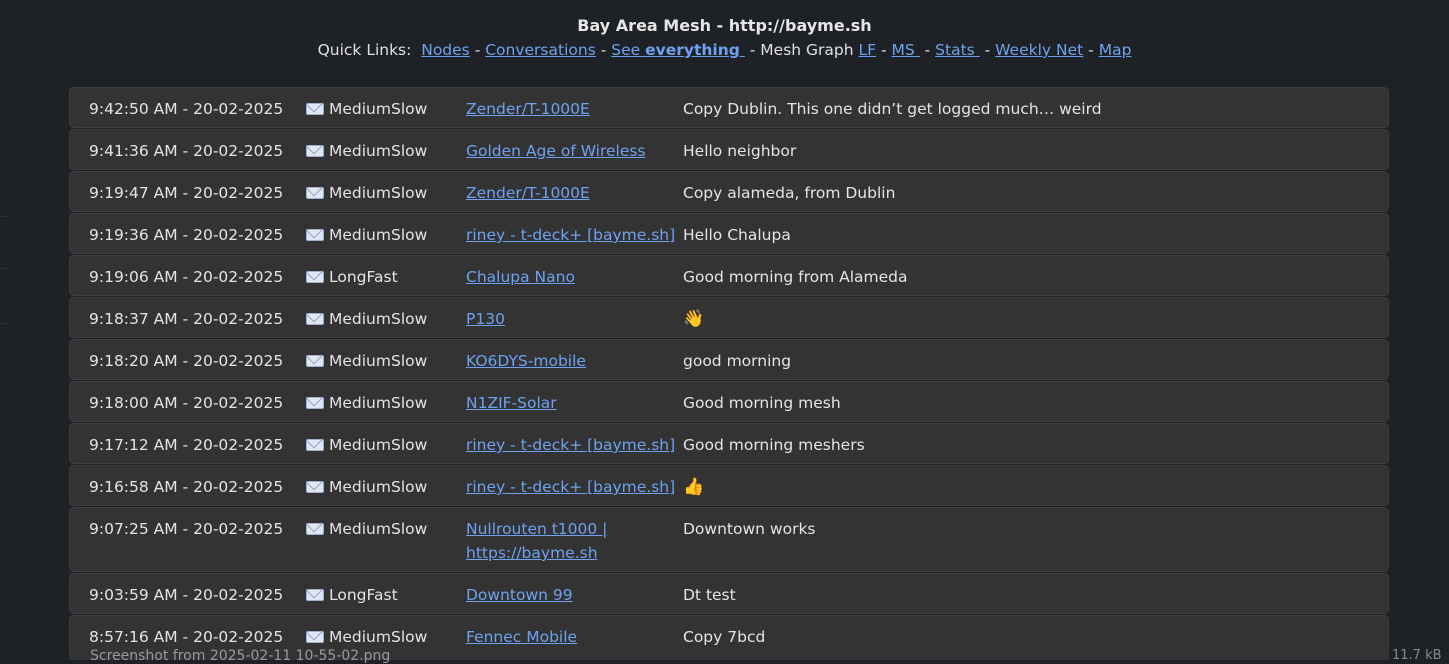  Describe the element at coordinates (709, 595) in the screenshot. I see `message-text: Dt test` at that location.